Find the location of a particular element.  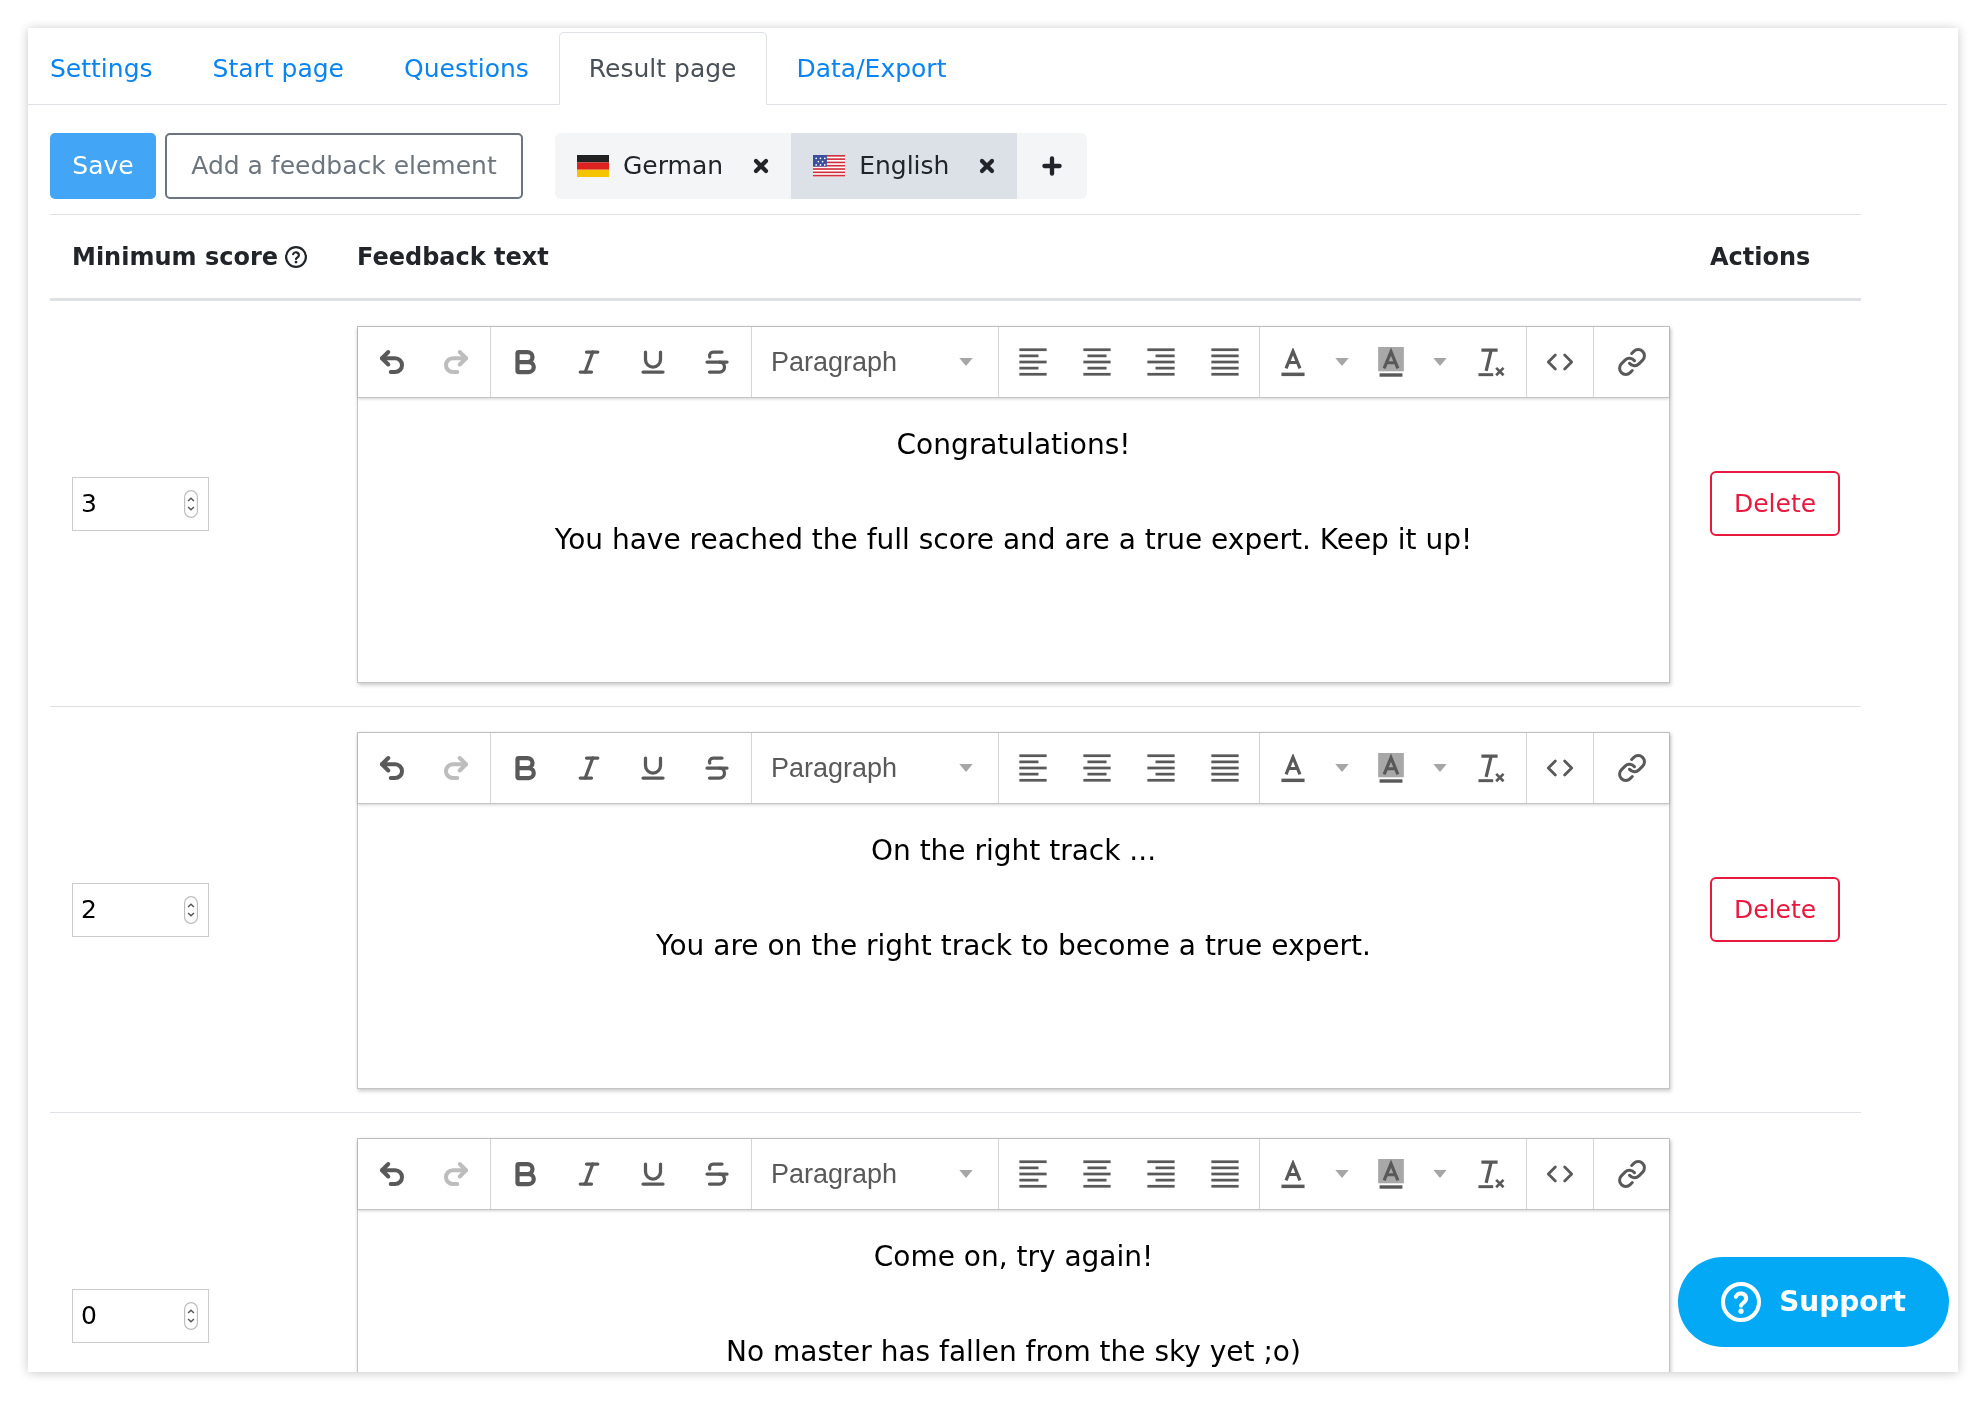

tab: Questions is located at coordinates (466, 68).